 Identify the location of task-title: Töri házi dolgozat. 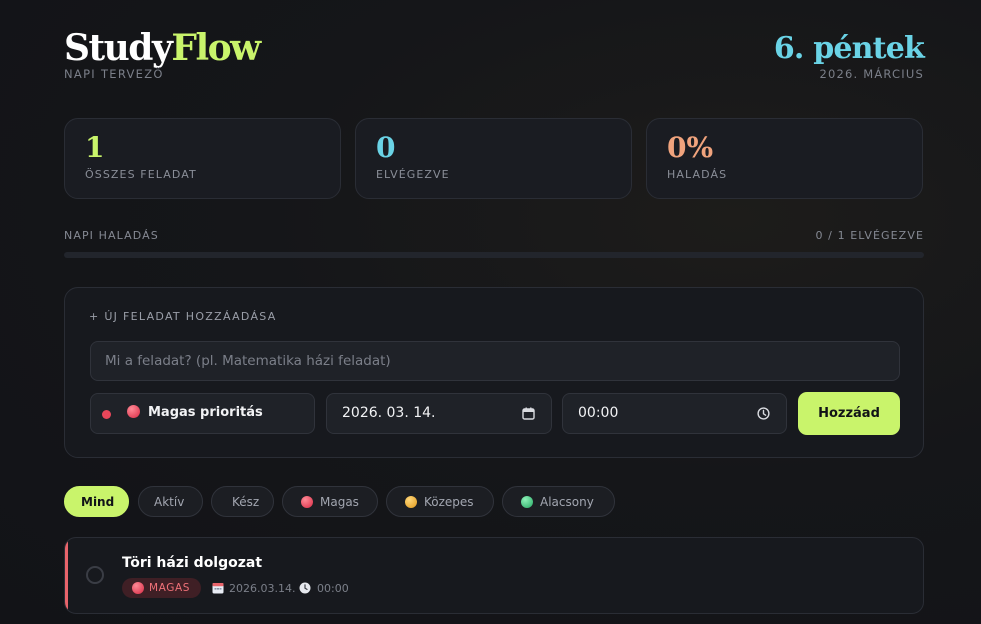
(192, 563).